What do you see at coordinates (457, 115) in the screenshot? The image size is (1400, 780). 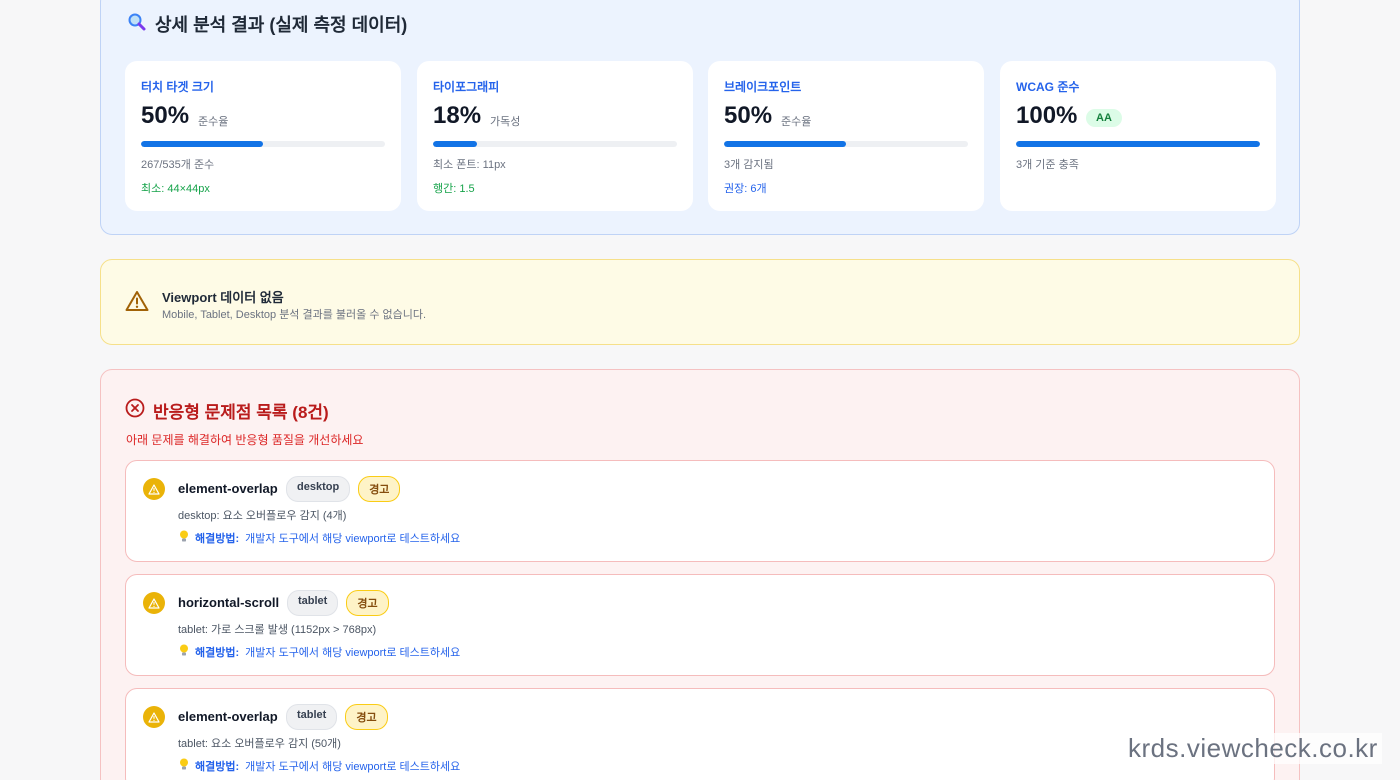 I see `metric-value: 18%` at bounding box center [457, 115].